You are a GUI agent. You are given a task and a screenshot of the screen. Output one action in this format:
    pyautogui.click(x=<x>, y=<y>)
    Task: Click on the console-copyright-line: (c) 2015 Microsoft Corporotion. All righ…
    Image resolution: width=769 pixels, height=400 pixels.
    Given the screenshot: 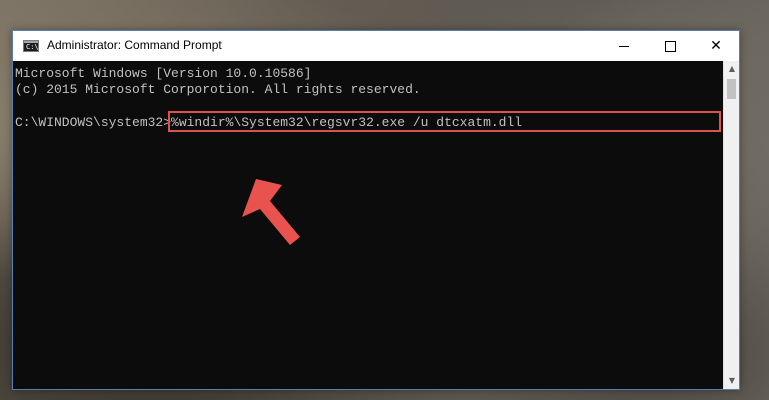 What is the action you would take?
    pyautogui.click(x=218, y=89)
    